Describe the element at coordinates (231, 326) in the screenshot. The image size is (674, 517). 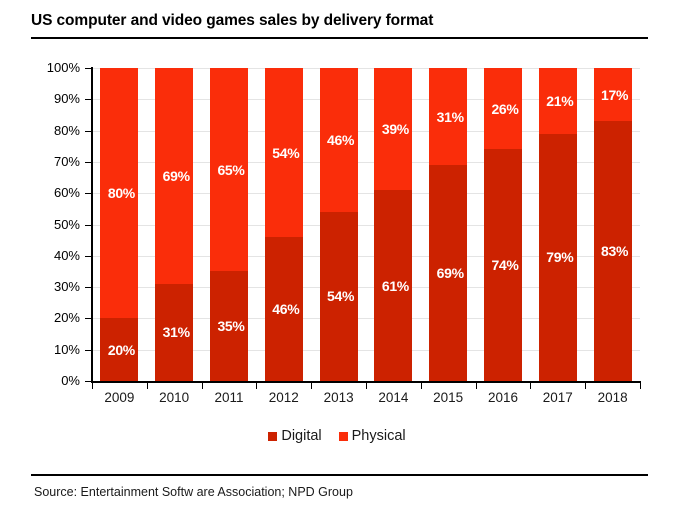
I see `bar-label-digital: 35%` at that location.